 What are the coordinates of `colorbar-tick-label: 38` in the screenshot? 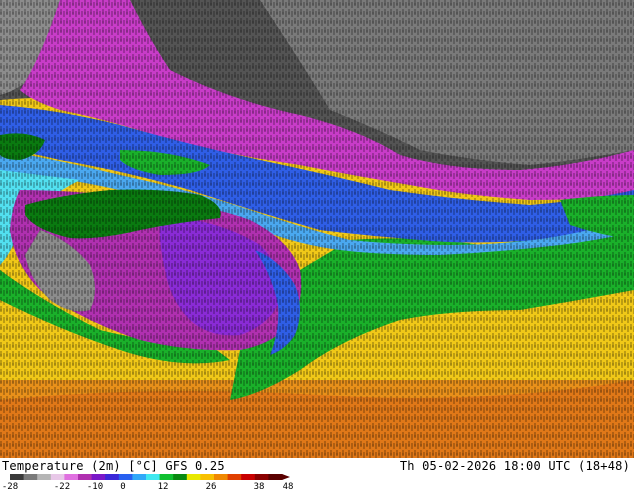 It's located at (259, 486).